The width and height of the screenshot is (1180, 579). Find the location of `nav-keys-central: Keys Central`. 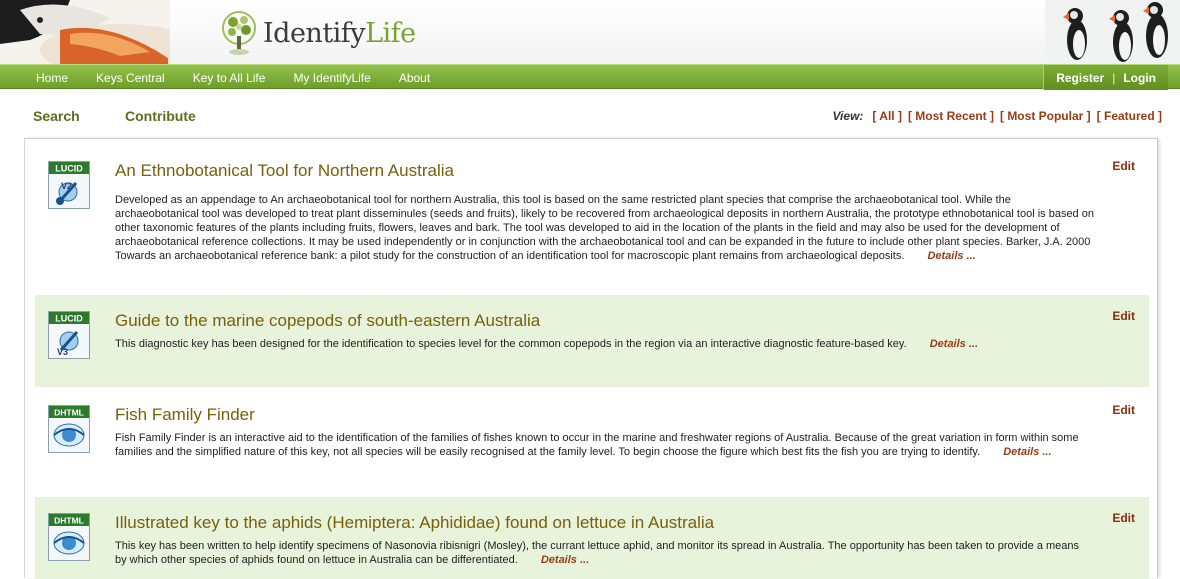

nav-keys-central: Keys Central is located at coordinates (130, 78).